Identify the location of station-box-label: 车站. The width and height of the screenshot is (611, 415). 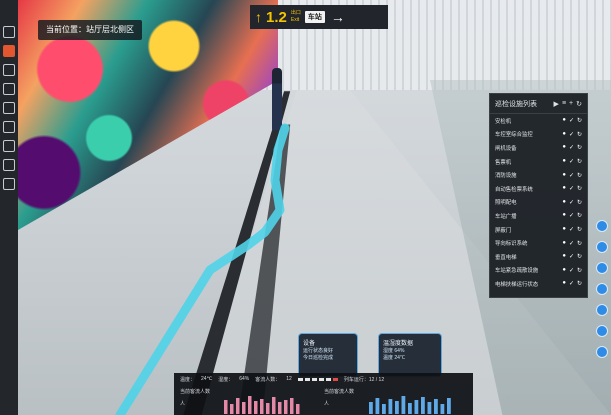
(314, 17).